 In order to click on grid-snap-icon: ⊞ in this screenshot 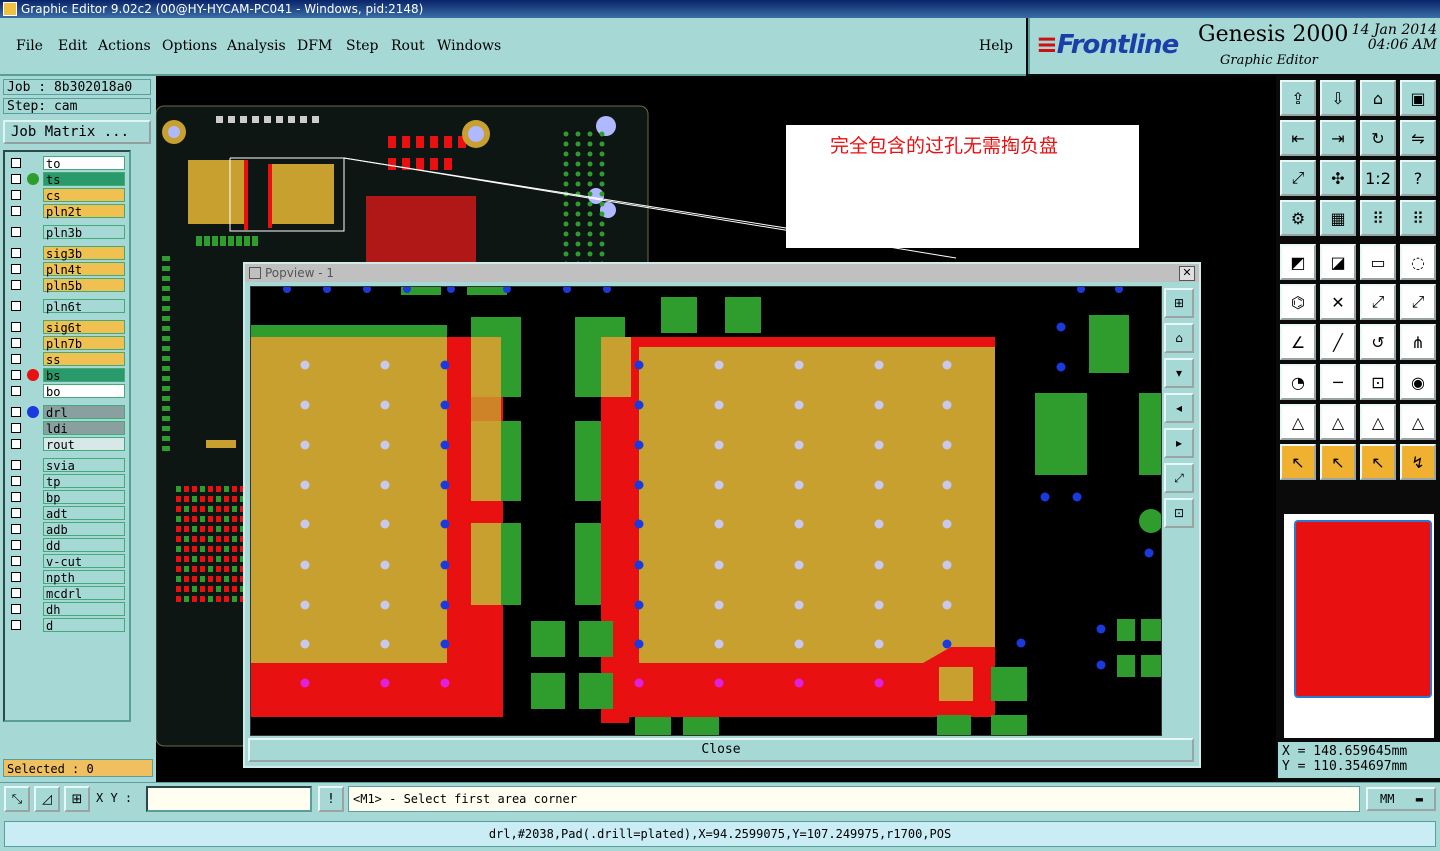, I will do `click(77, 799)`.